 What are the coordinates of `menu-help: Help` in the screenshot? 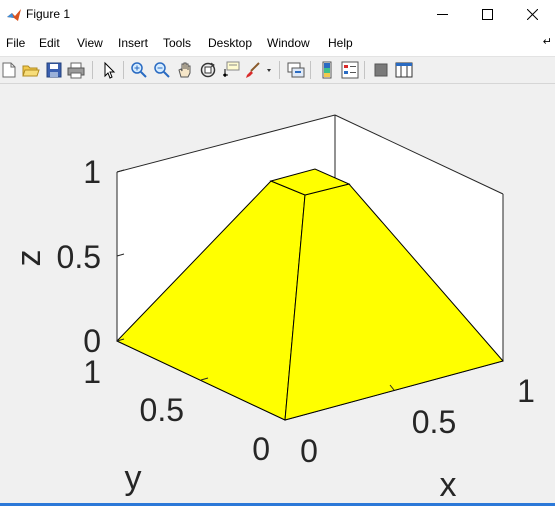 It's located at (340, 43).